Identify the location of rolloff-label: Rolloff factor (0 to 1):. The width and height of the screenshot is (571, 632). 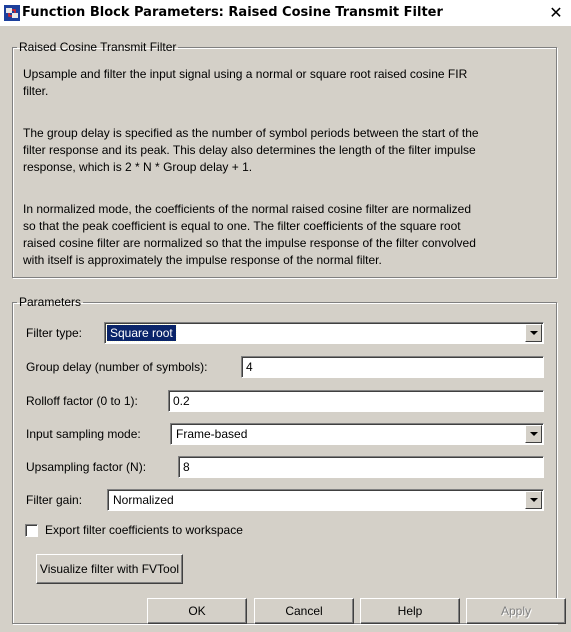
(82, 401).